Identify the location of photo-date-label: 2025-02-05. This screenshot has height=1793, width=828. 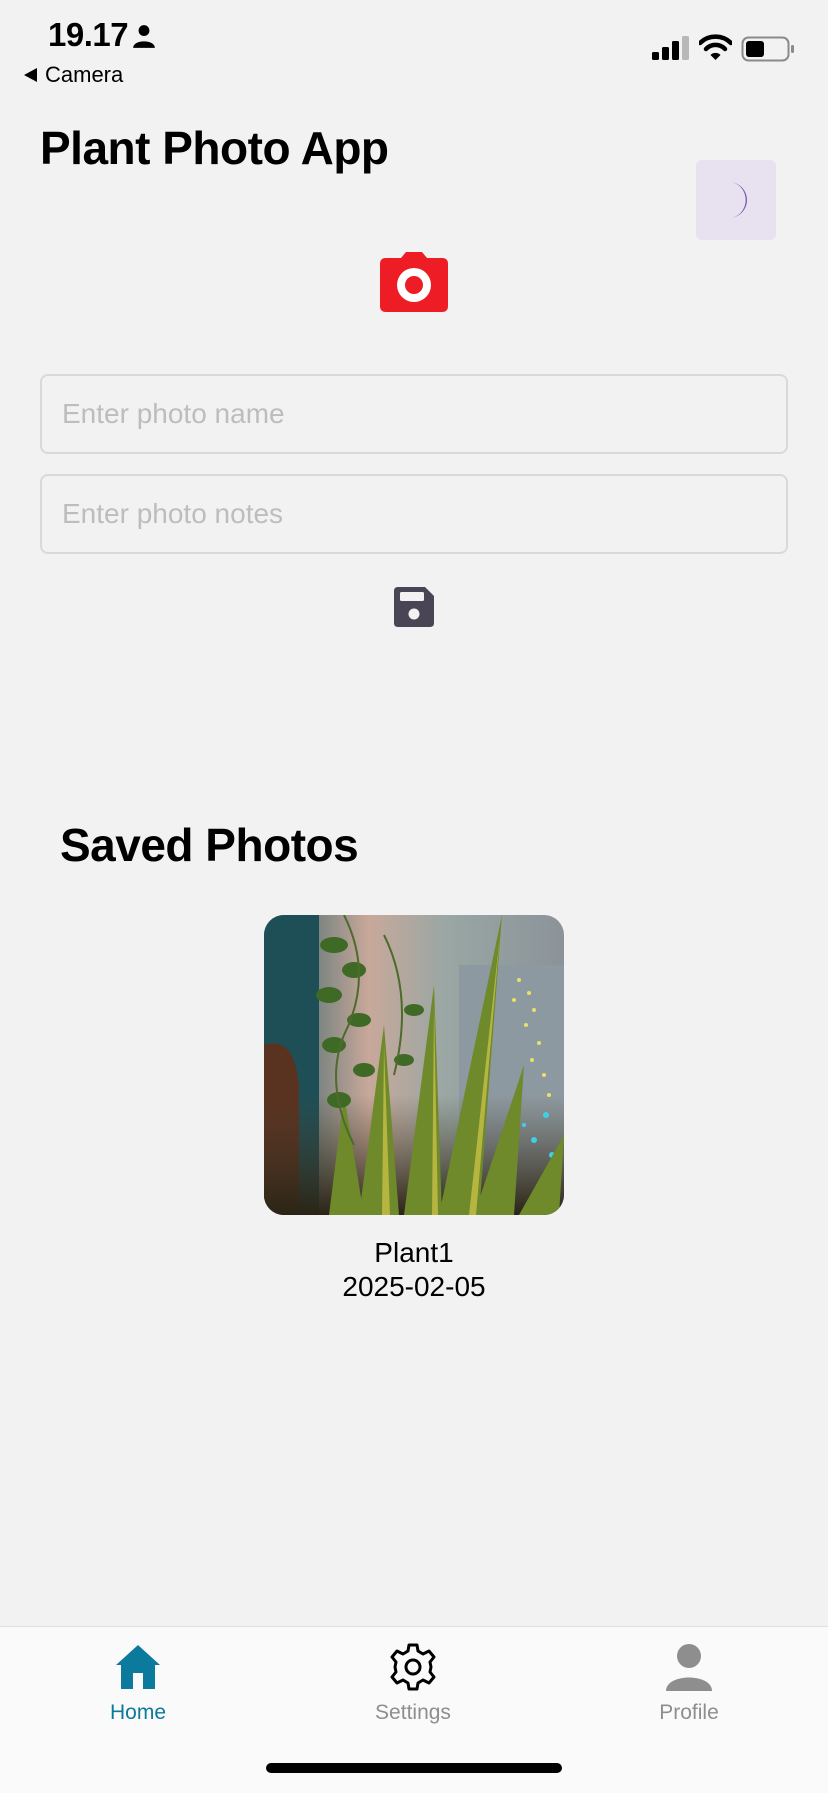
(414, 1286).